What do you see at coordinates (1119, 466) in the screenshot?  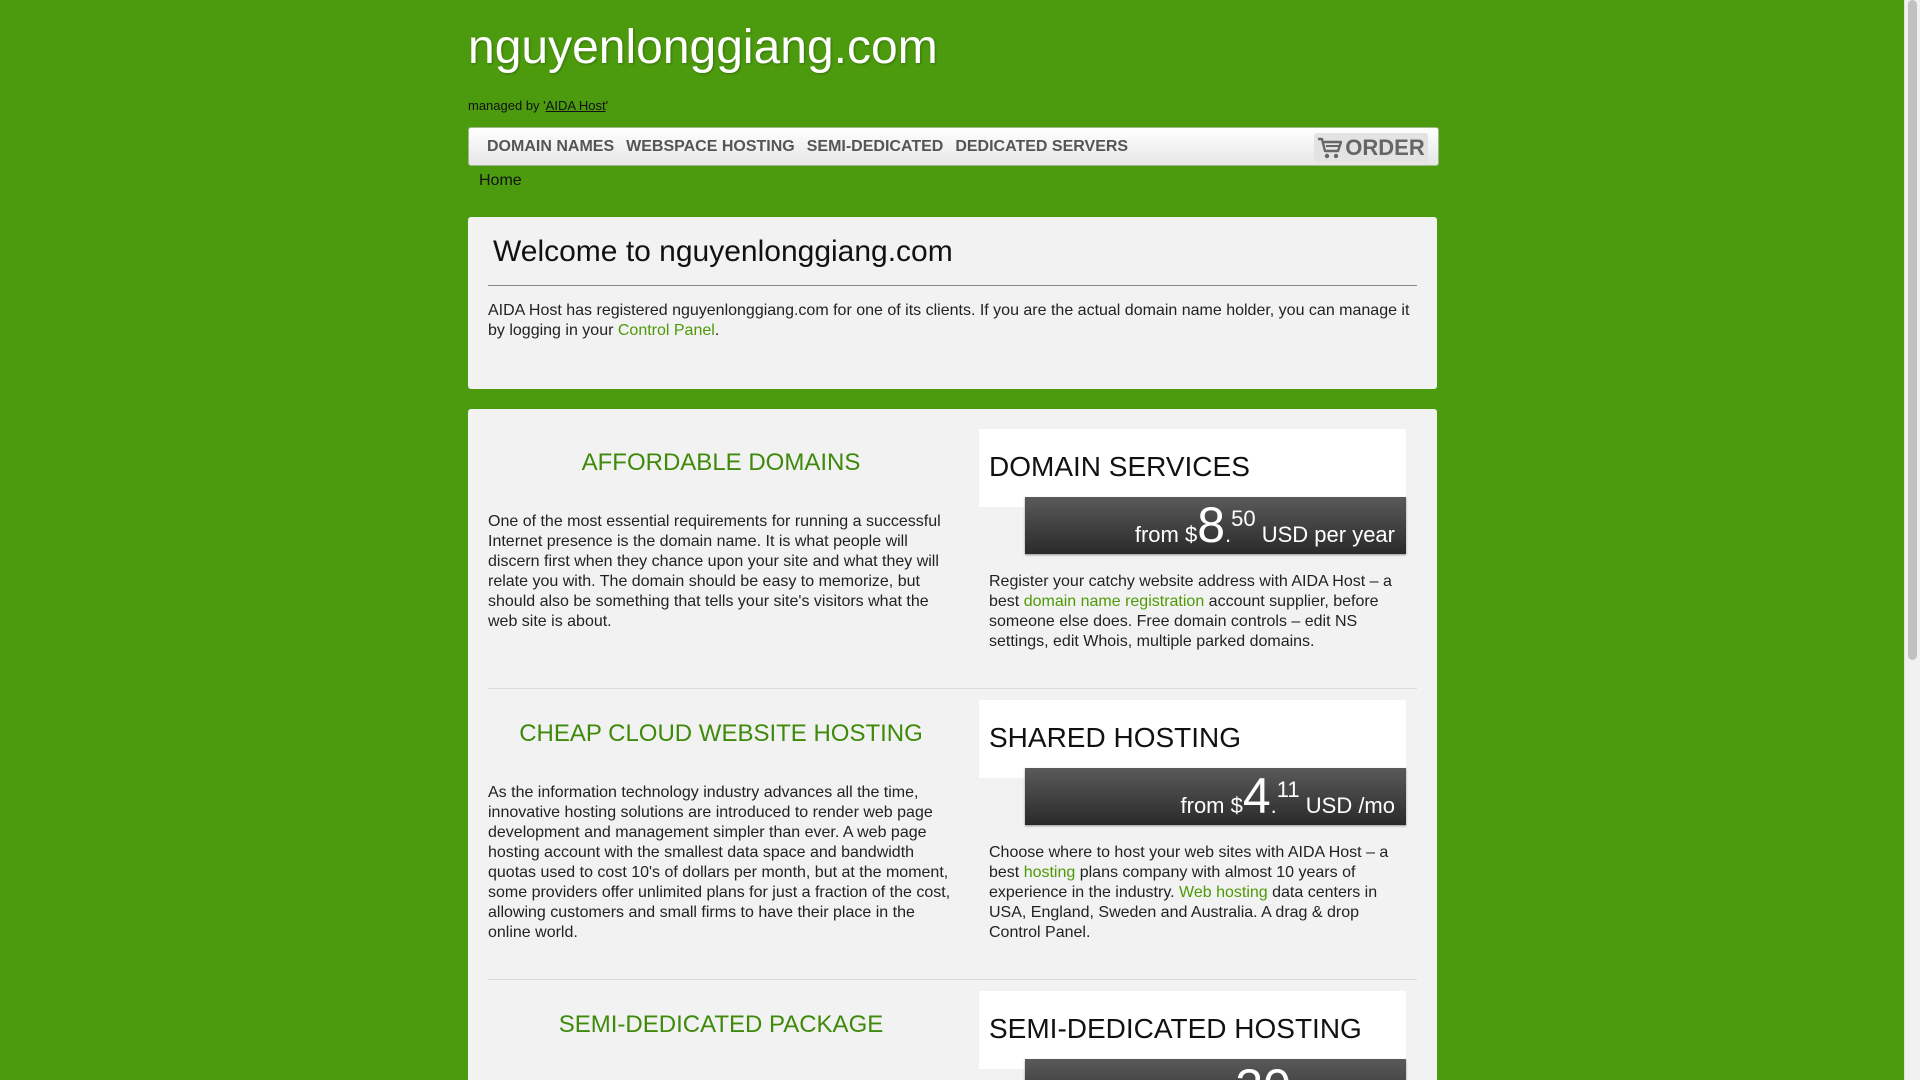 I see `card-title: DOMAIN SERVICES` at bounding box center [1119, 466].